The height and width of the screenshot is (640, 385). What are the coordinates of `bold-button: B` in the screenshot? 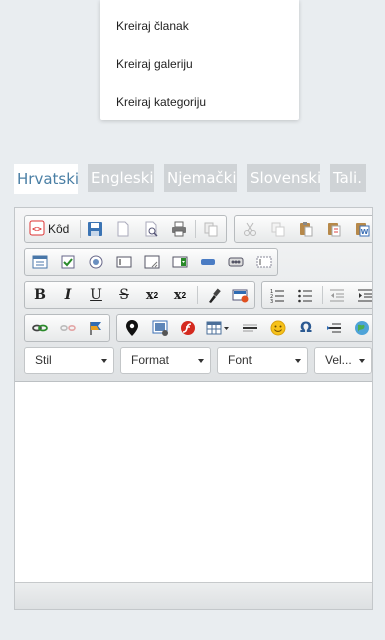 It's located at (40, 295).